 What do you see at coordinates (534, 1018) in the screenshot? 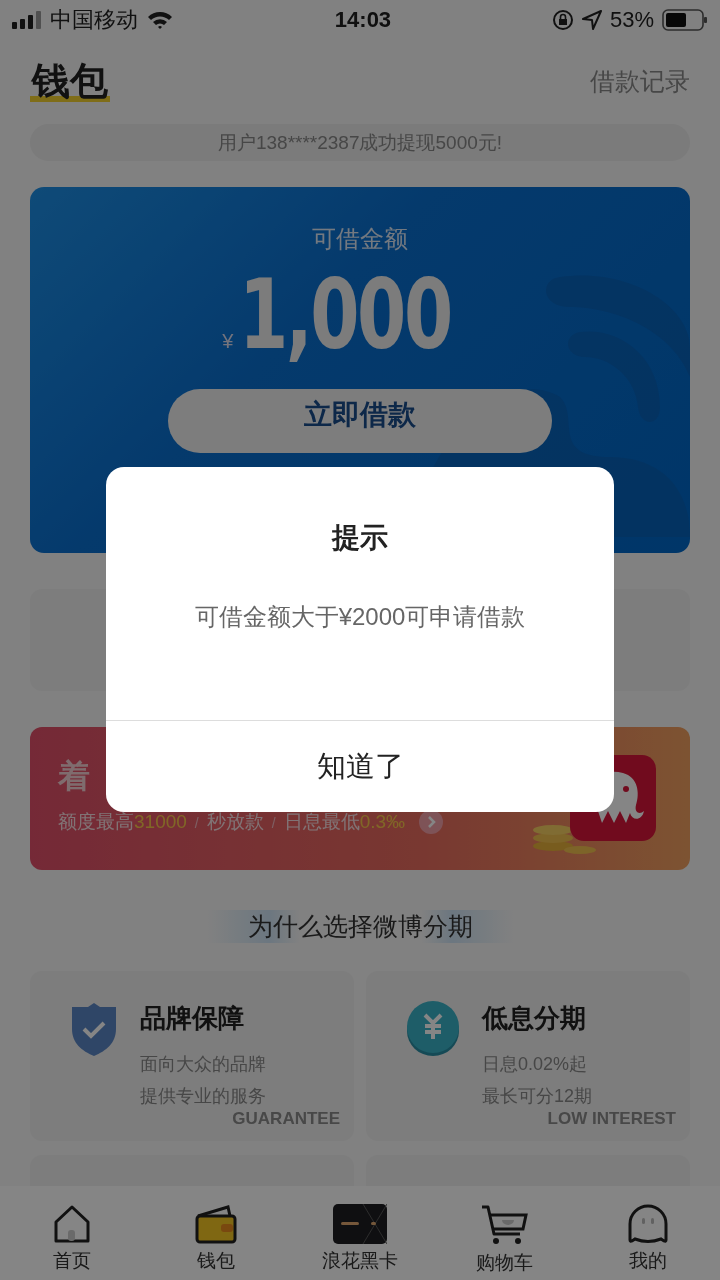
I see `feature-title: 低息分期` at bounding box center [534, 1018].